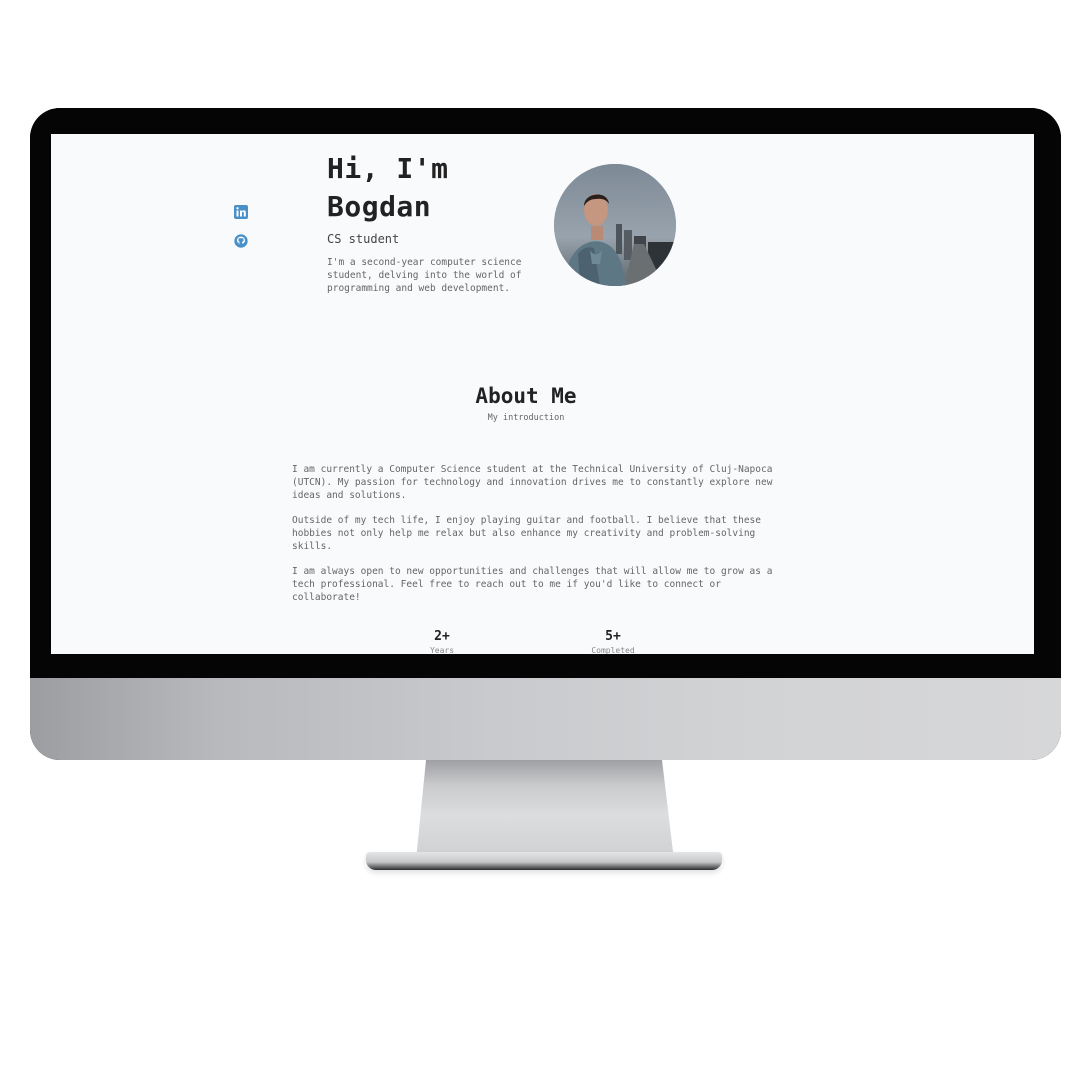 The height and width of the screenshot is (1080, 1080). Describe the element at coordinates (613, 636) in the screenshot. I see `stat-value: 5+` at that location.